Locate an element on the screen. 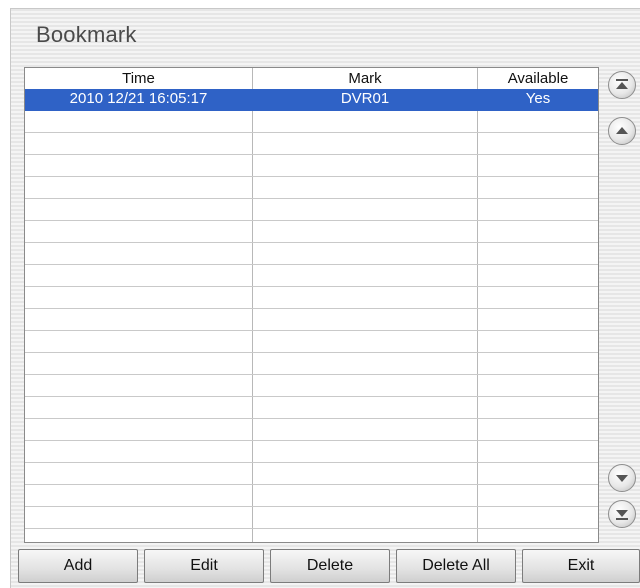 This screenshot has width=640, height=588. header-time: Time is located at coordinates (138, 78).